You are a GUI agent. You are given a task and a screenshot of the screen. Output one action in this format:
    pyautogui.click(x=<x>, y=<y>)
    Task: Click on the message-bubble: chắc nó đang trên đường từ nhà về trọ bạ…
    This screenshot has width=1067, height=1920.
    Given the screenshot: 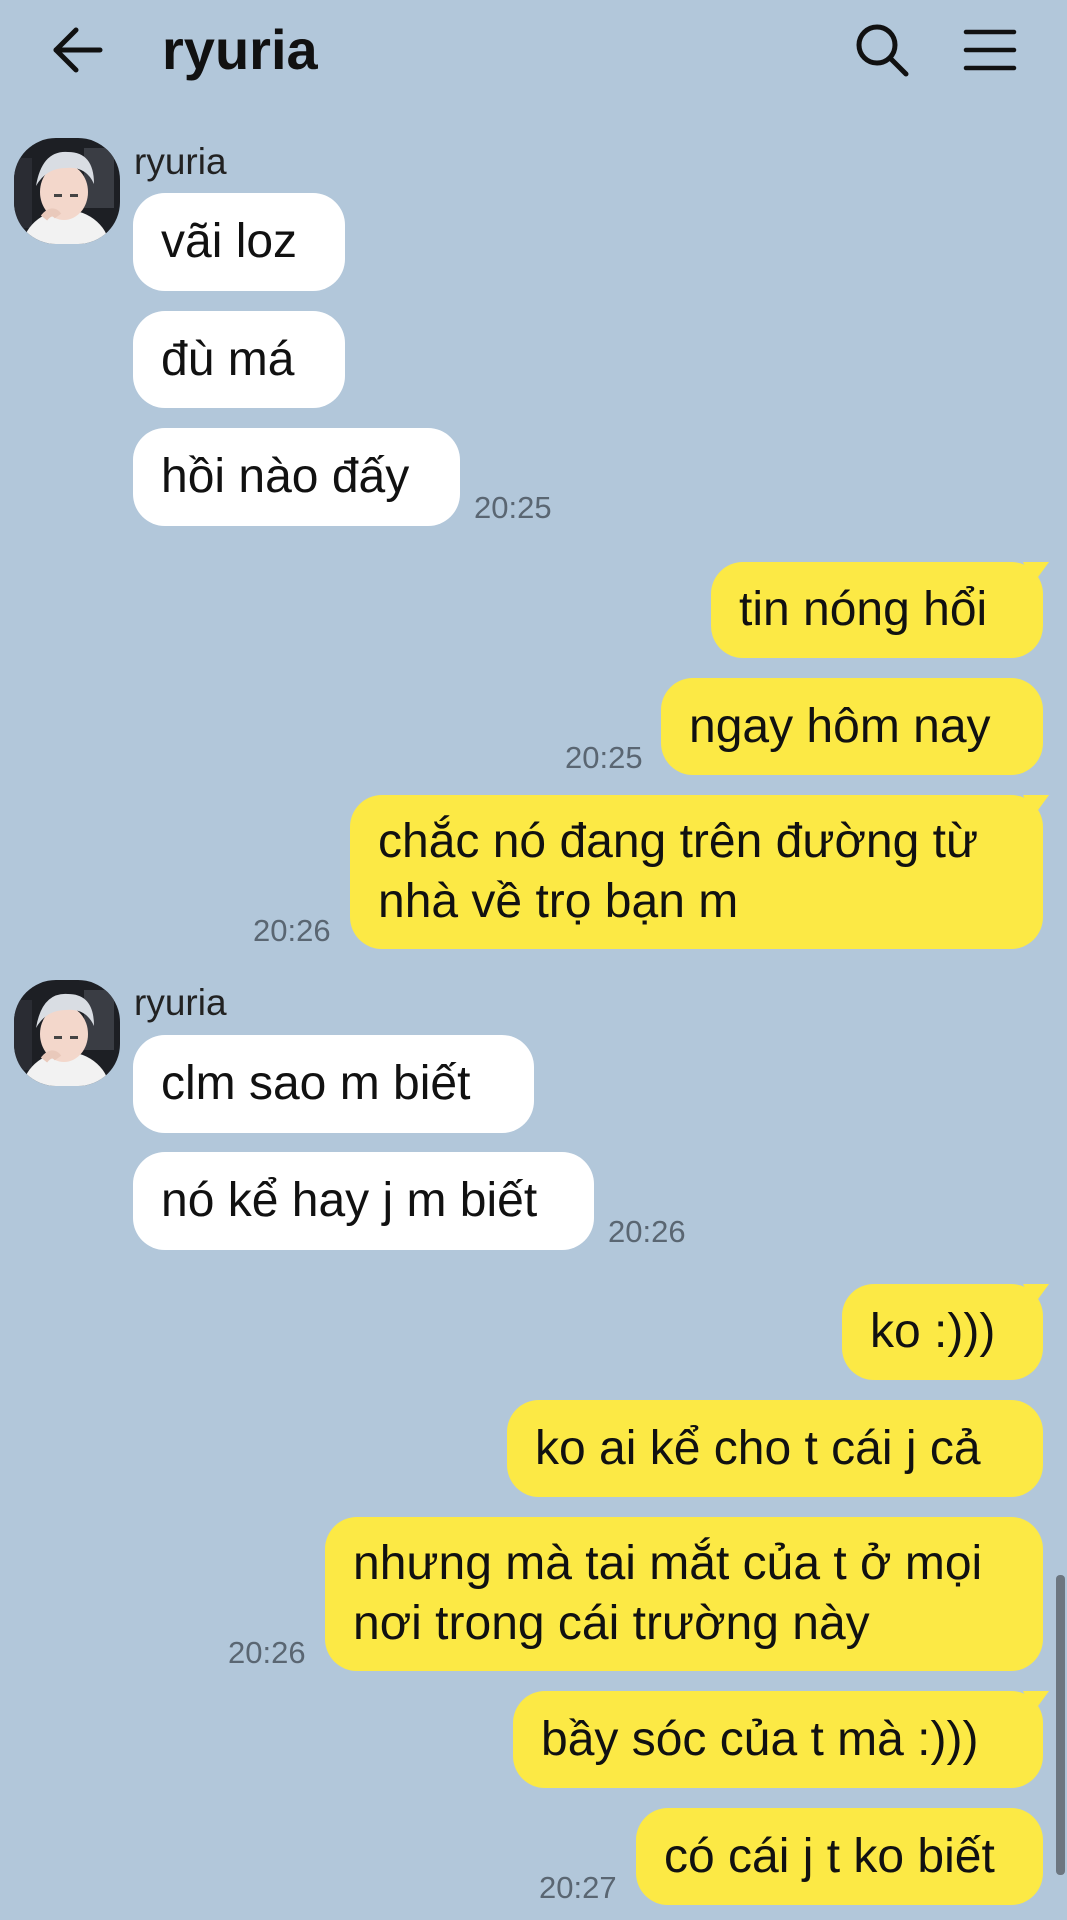 What is the action you would take?
    pyautogui.click(x=699, y=872)
    